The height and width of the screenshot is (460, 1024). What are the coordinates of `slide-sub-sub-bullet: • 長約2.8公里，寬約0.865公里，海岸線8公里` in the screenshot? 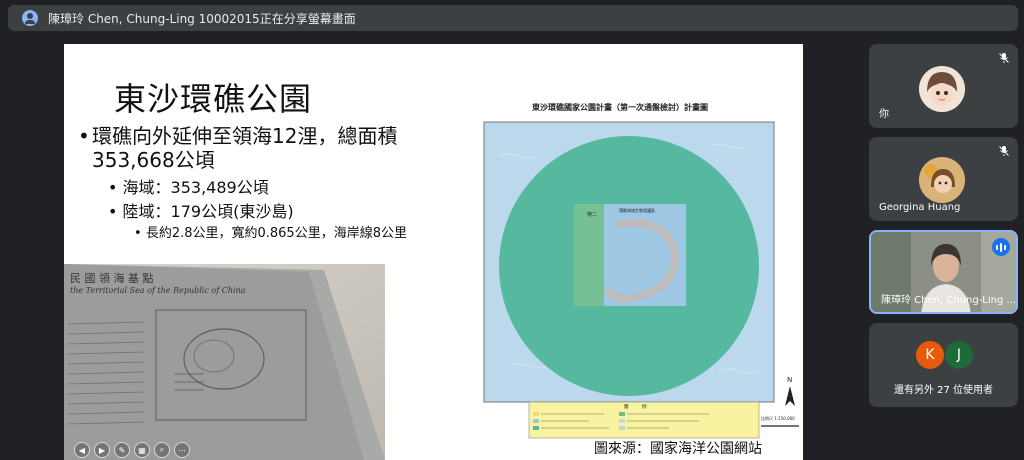 It's located at (270, 233).